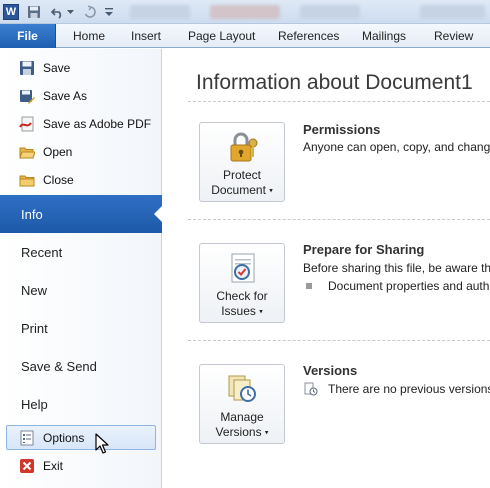 The image size is (490, 488). Describe the element at coordinates (81, 366) in the screenshot. I see `nav-save-send: Save & Send` at that location.